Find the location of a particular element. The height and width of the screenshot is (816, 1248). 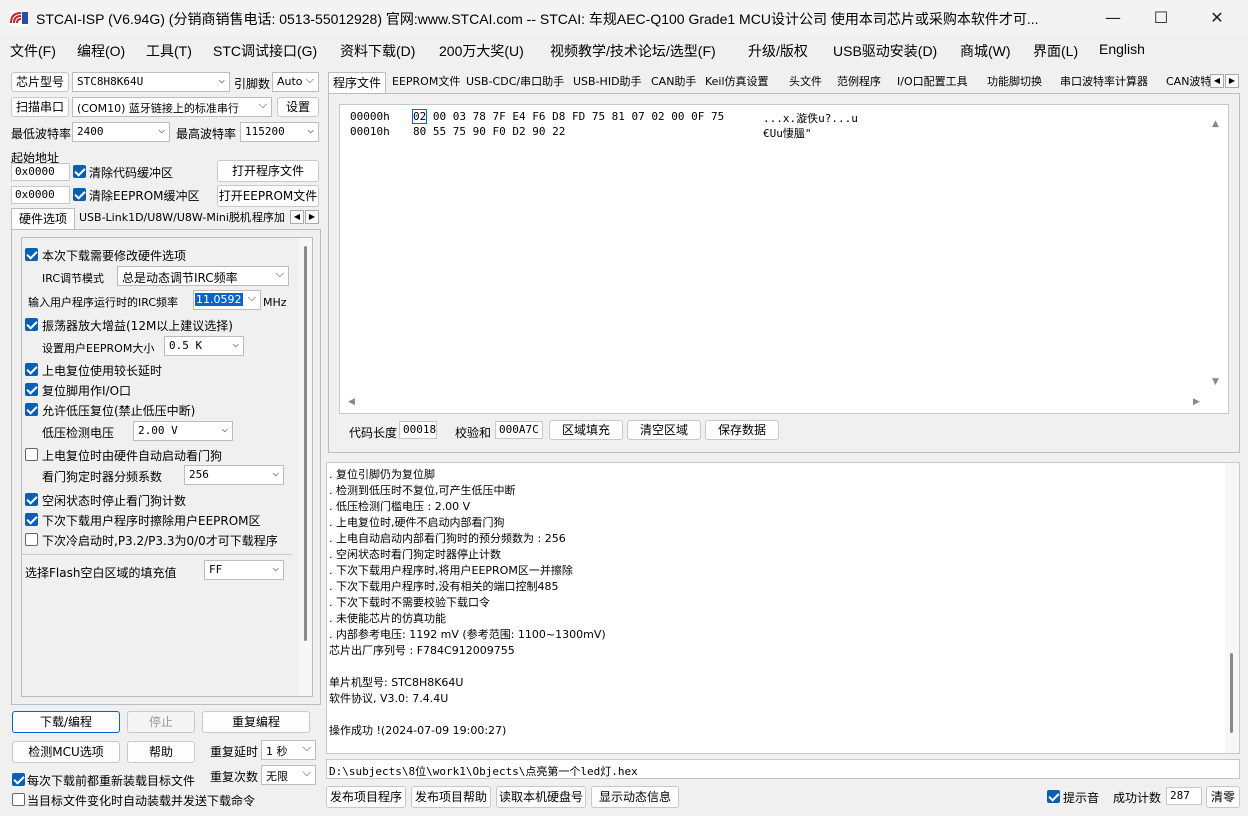

scrollbar-thumb is located at coordinates (305, 443).